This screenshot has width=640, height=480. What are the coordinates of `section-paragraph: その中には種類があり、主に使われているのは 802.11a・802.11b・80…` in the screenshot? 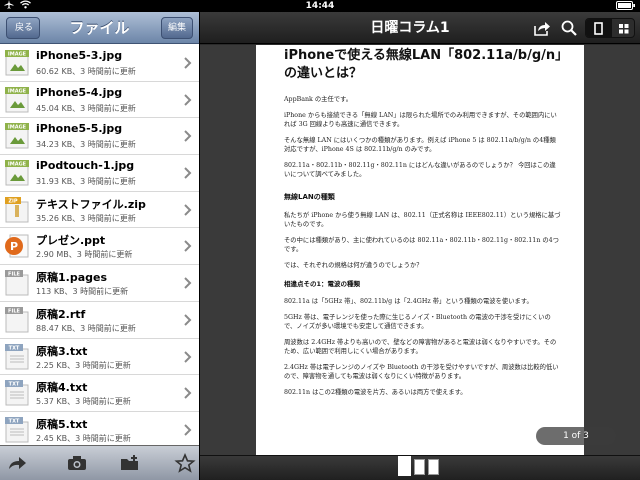 It's located at (421, 245).